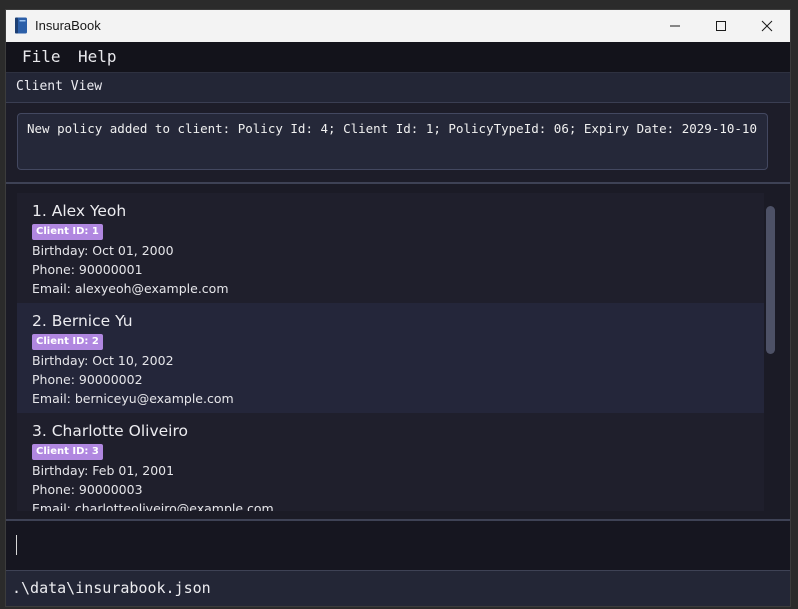 The width and height of the screenshot is (798, 609). I want to click on minimize-button, so click(675, 26).